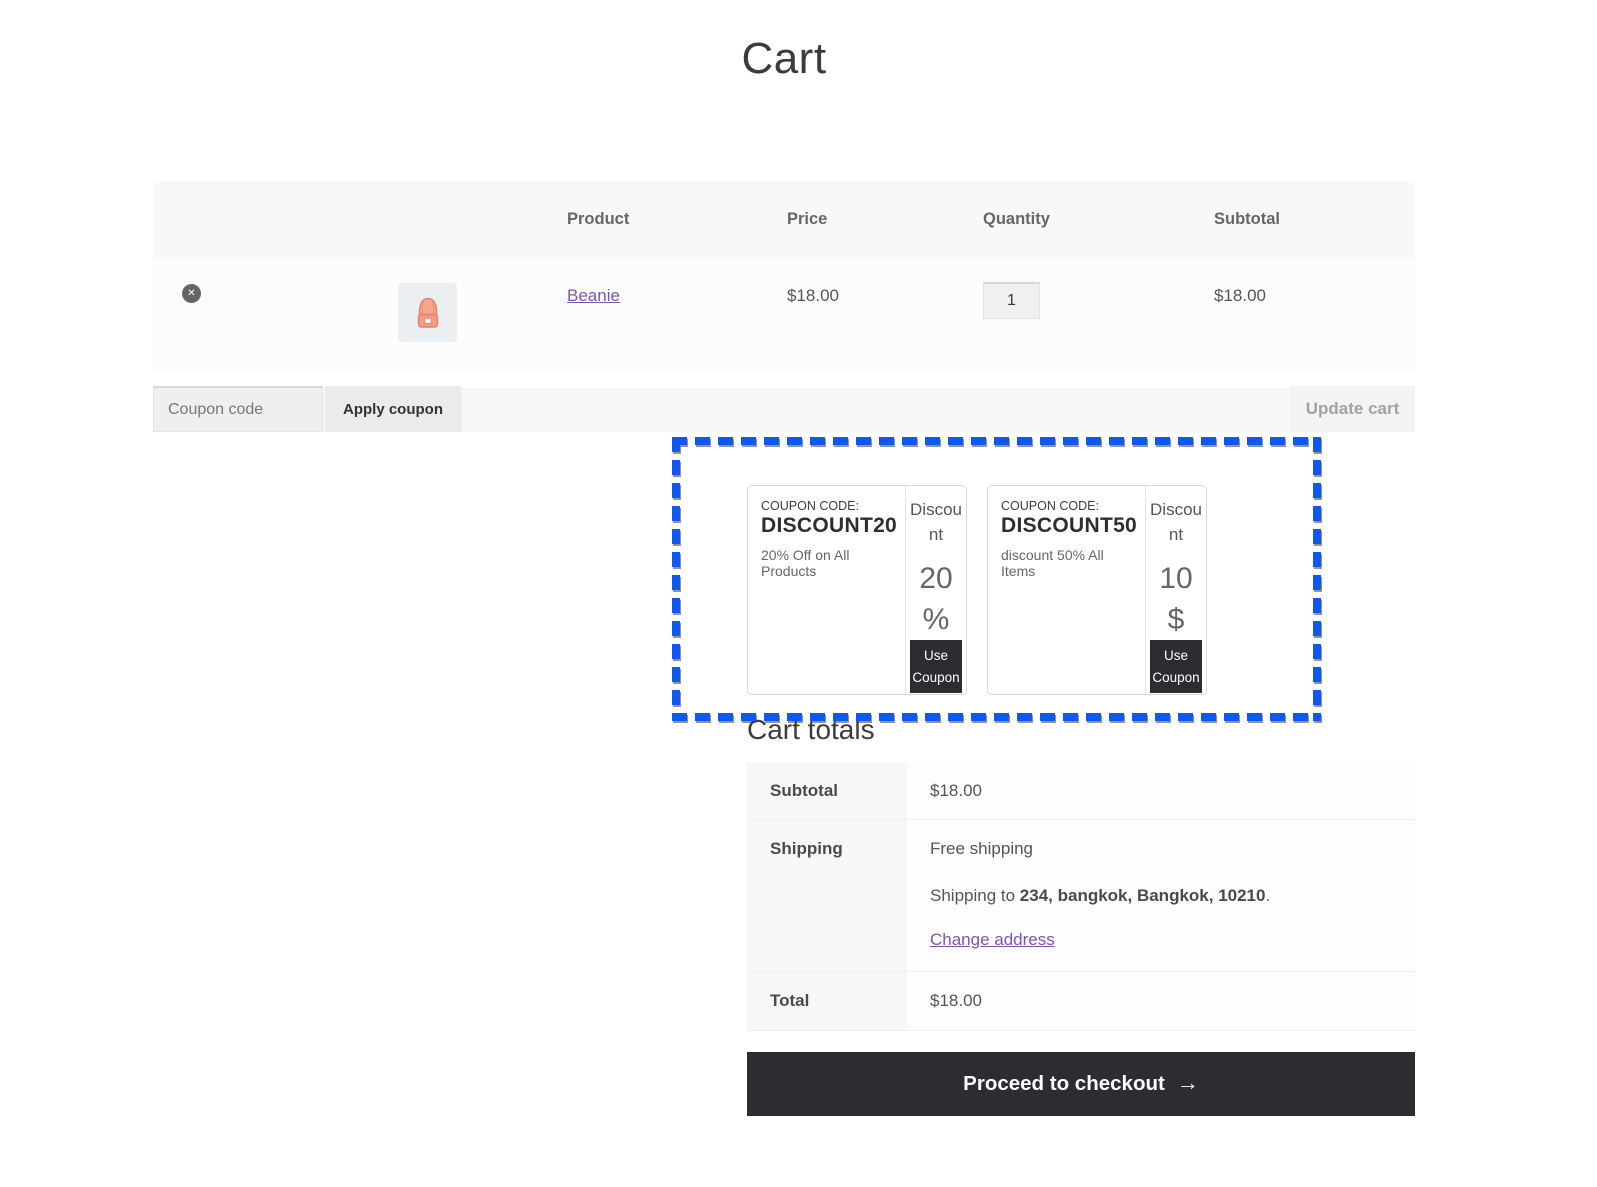  I want to click on coupon-discount-panel: Discount 10 $ Use Coupon, so click(1175, 590).